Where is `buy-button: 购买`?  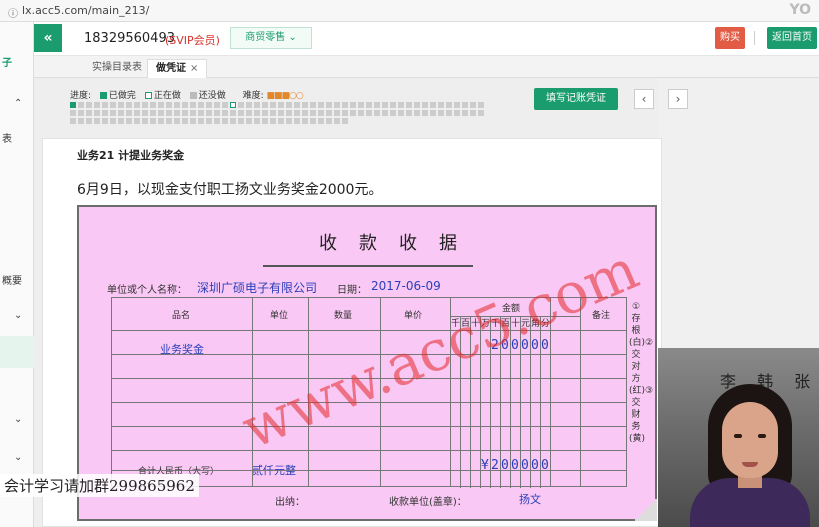
buy-button: 购买 is located at coordinates (730, 38).